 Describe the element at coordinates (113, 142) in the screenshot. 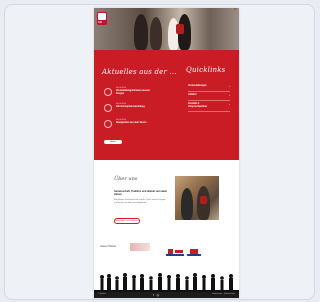

I see `news-more-button: Mehr` at that location.